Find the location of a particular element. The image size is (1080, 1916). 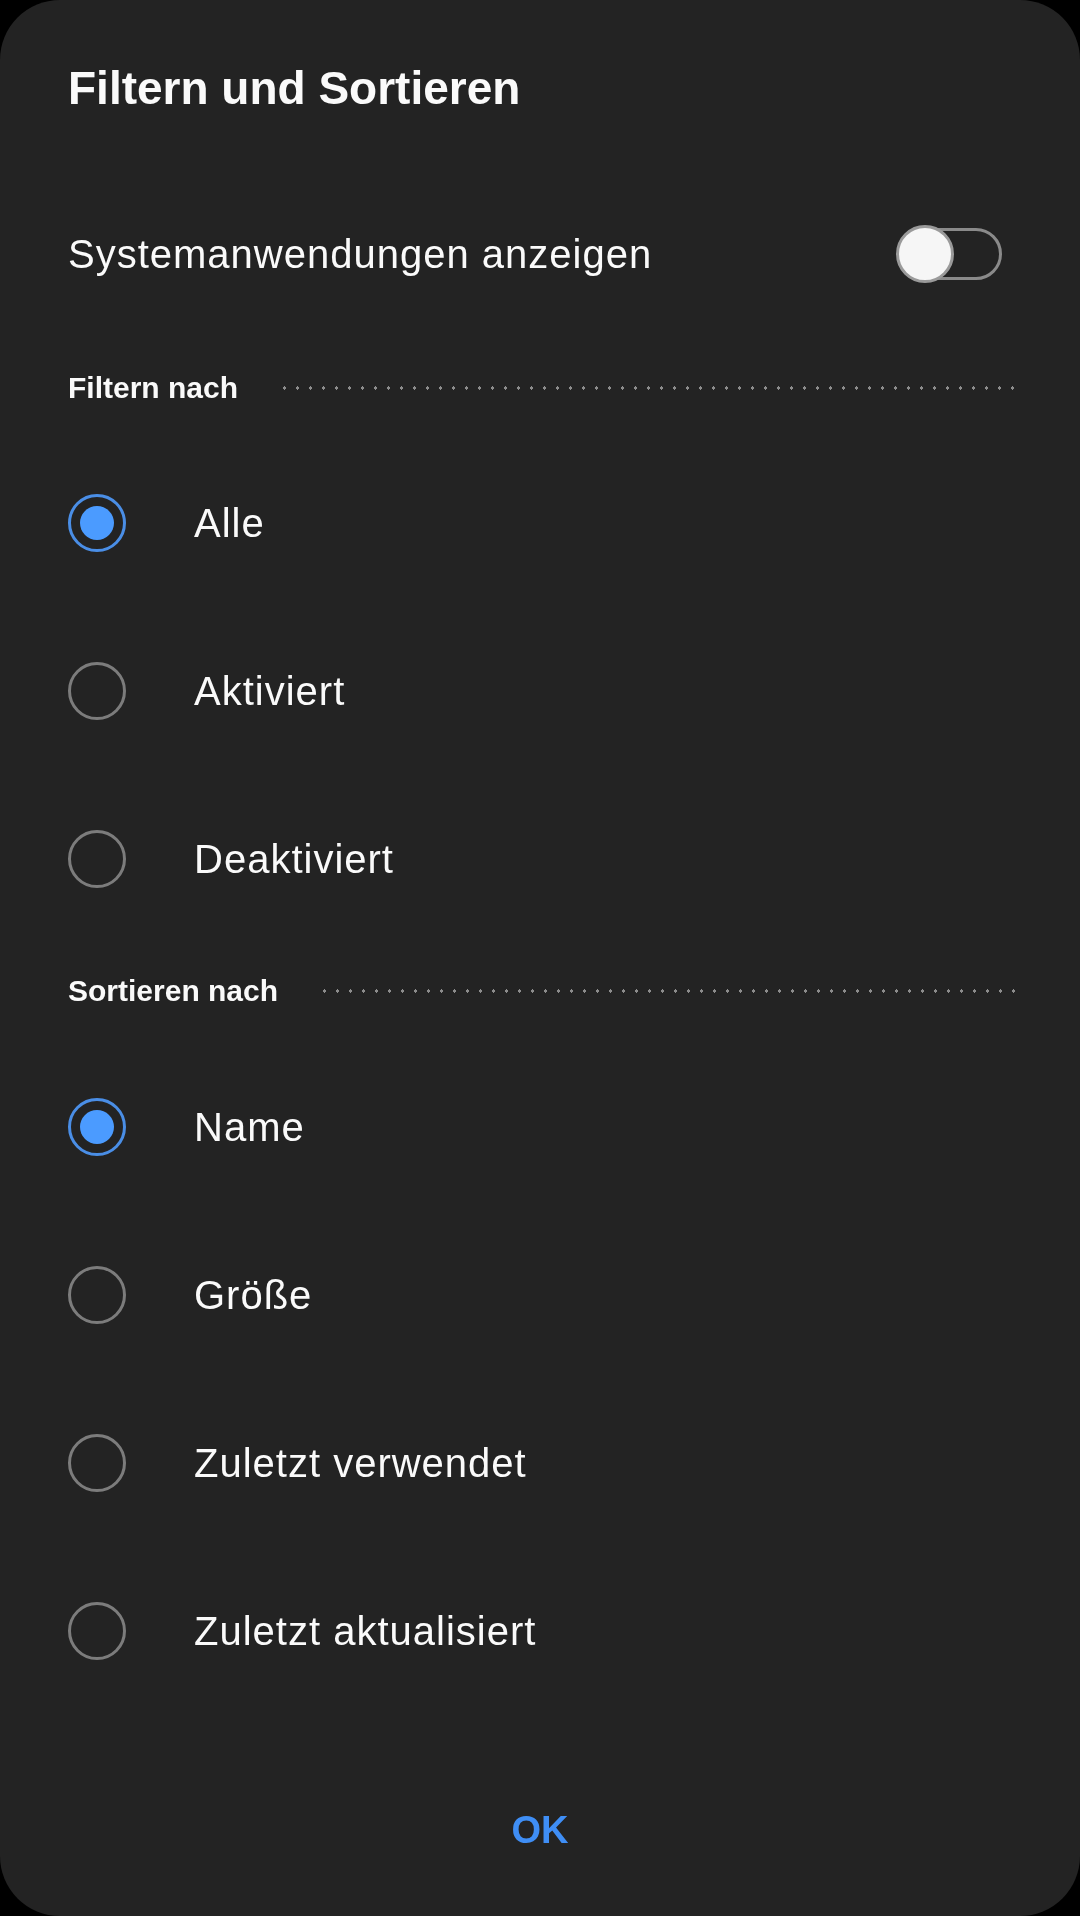

dialog-title: Filtern und Sortieren is located at coordinates (294, 88).